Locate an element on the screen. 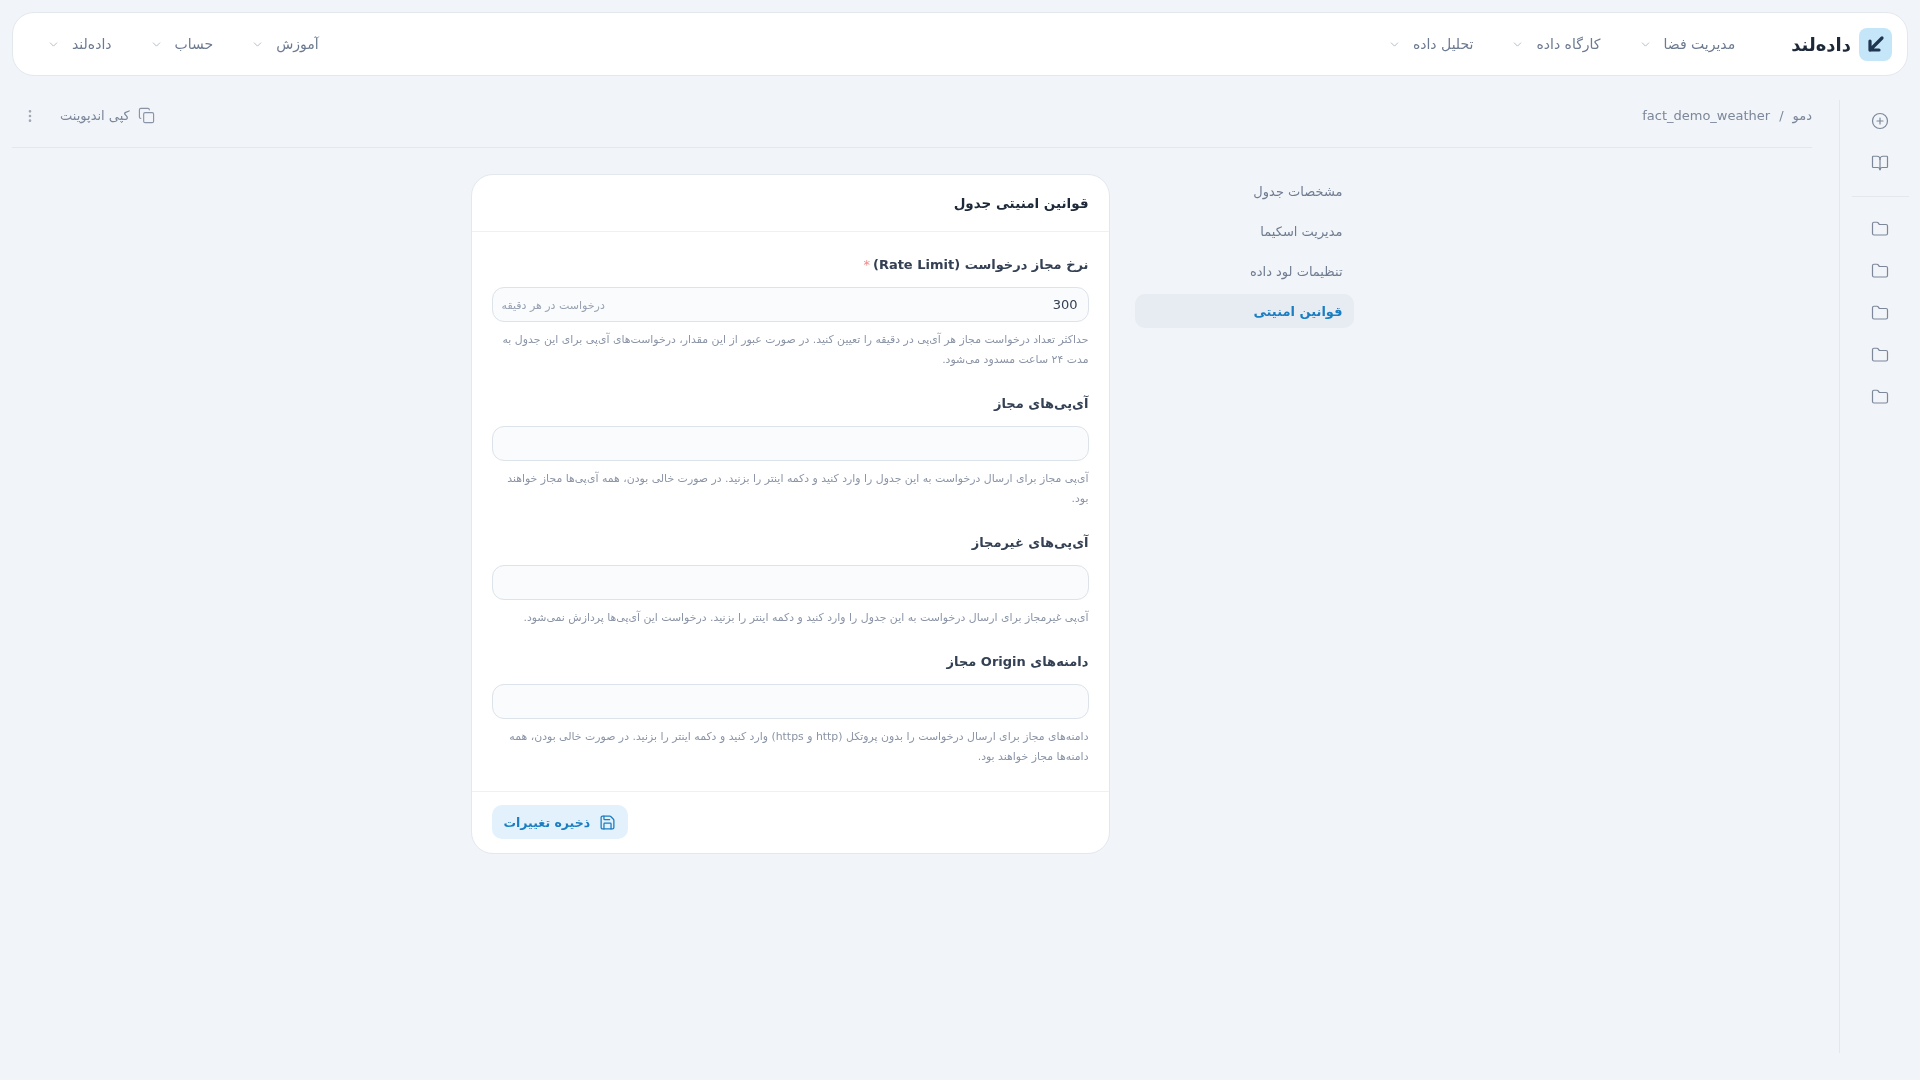 This screenshot has height=1080, width=1920. logo-text: داده‌لند is located at coordinates (1821, 44).